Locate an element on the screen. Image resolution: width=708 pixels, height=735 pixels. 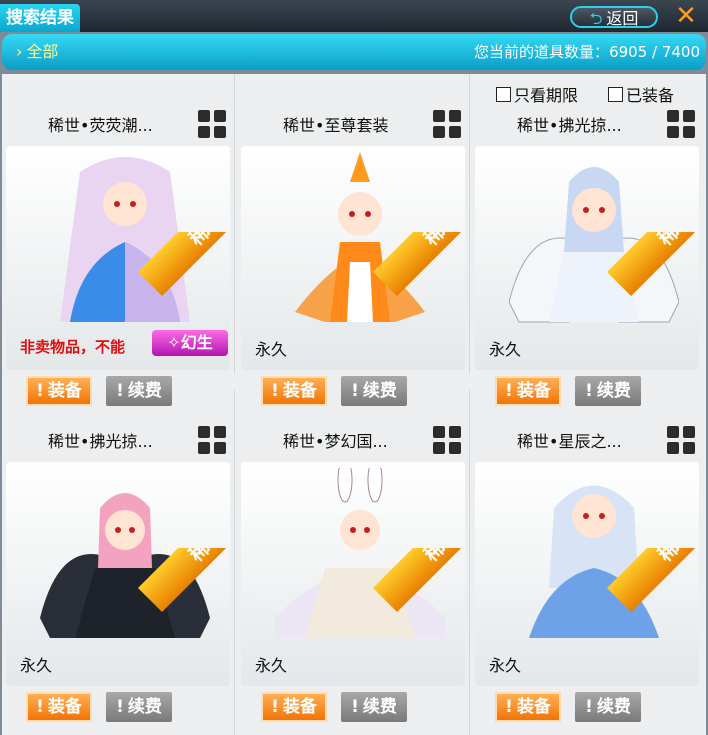
item-count-value: 6905 / 7400 is located at coordinates (654, 52).